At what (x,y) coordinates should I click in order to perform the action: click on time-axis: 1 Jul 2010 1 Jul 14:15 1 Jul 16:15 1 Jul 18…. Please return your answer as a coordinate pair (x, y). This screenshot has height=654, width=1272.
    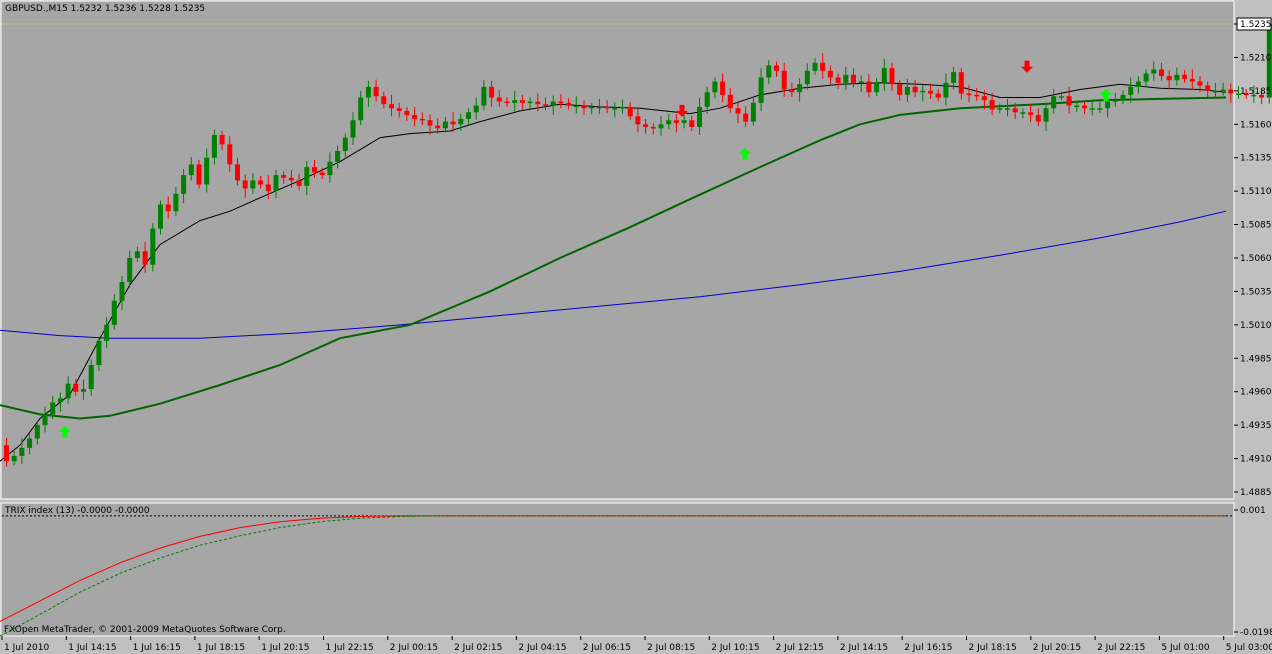
    Looking at the image, I should click on (636, 644).